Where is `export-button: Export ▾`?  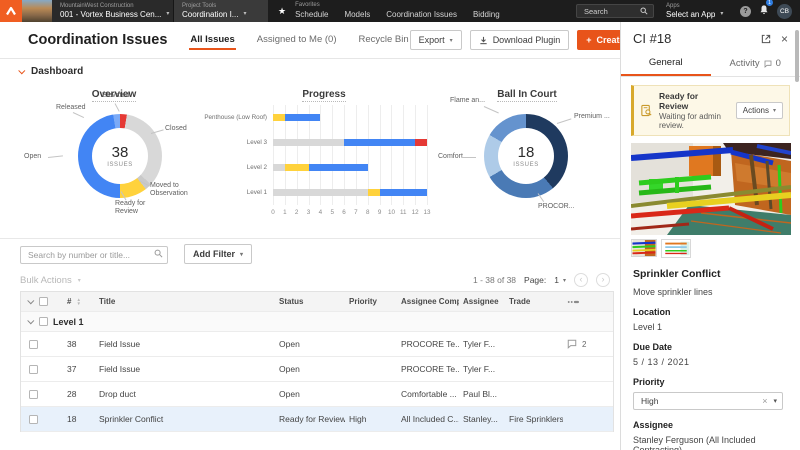 export-button: Export ▾ is located at coordinates (435, 40).